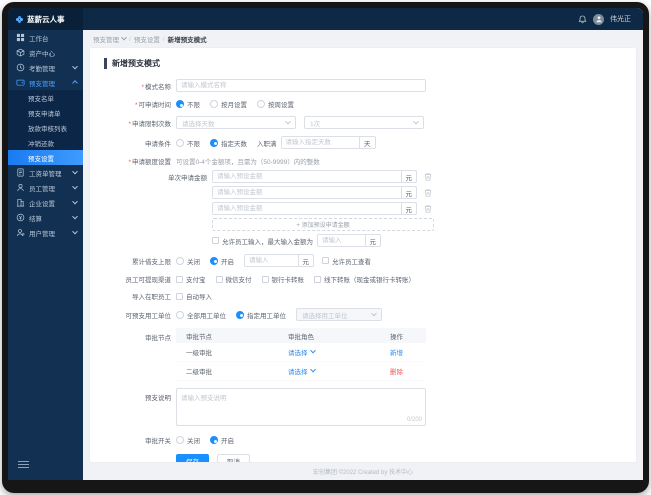 The height and width of the screenshot is (495, 651). What do you see at coordinates (140, 86) in the screenshot?
I see `field-label: 模式名称` at bounding box center [140, 86].